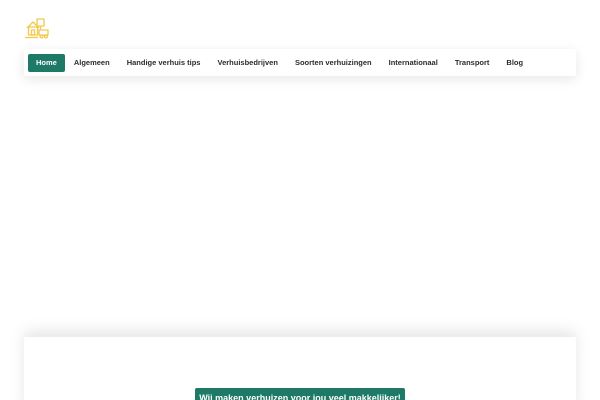  I want to click on nav-item-transport: Transport, so click(472, 63).